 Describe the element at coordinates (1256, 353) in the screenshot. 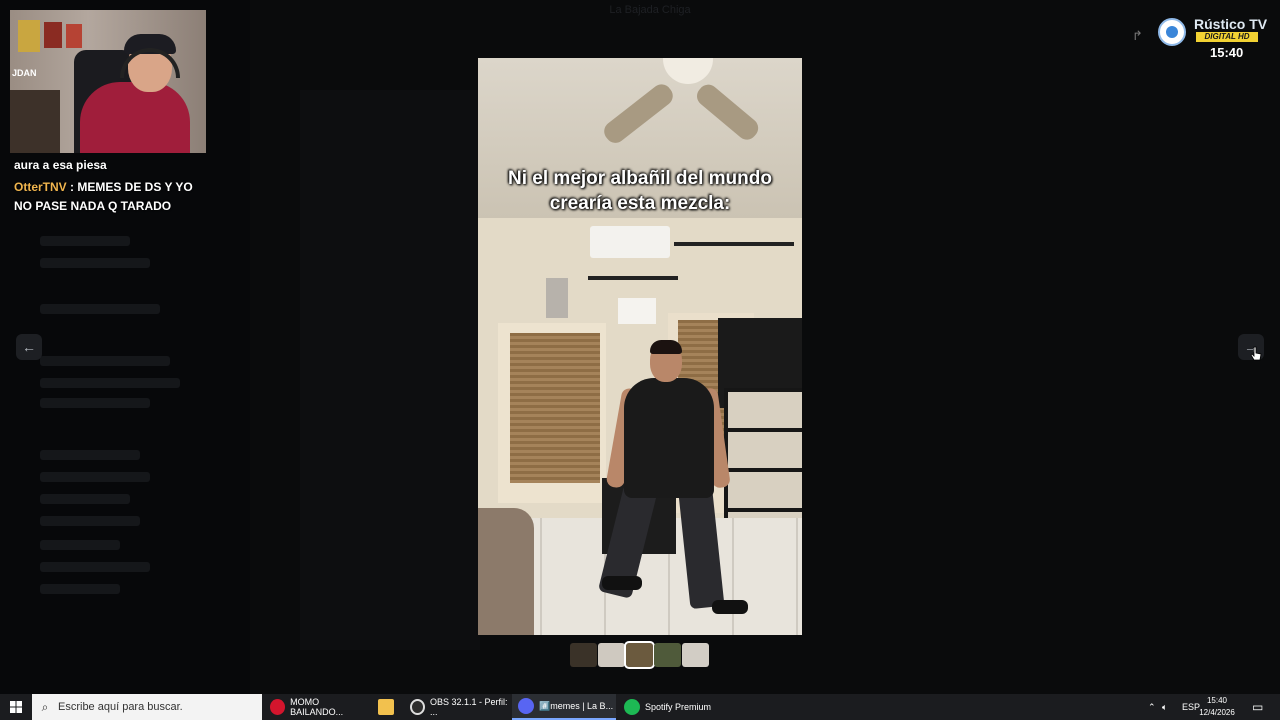

I see `mouse-pointer-icon` at that location.